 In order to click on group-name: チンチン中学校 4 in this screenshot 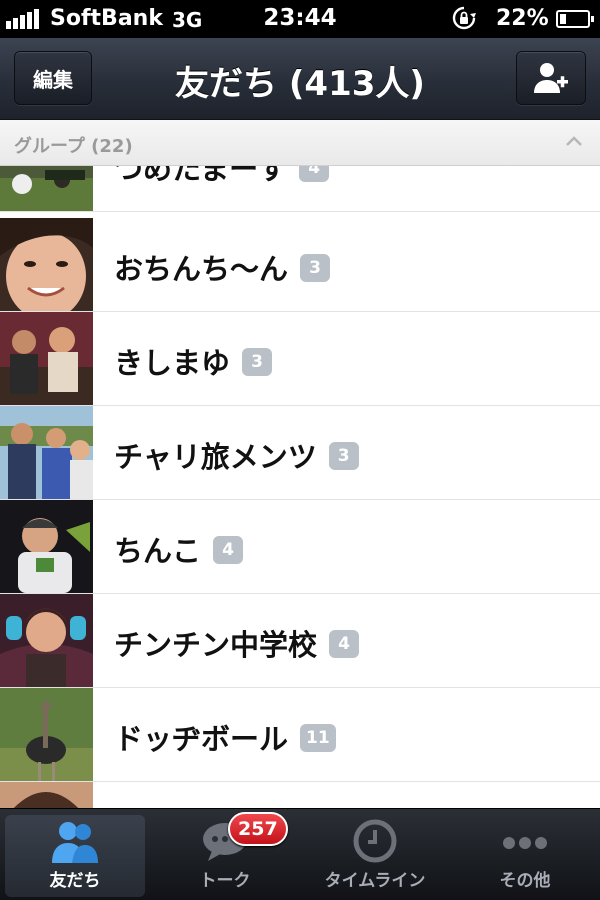, I will do `click(237, 643)`.